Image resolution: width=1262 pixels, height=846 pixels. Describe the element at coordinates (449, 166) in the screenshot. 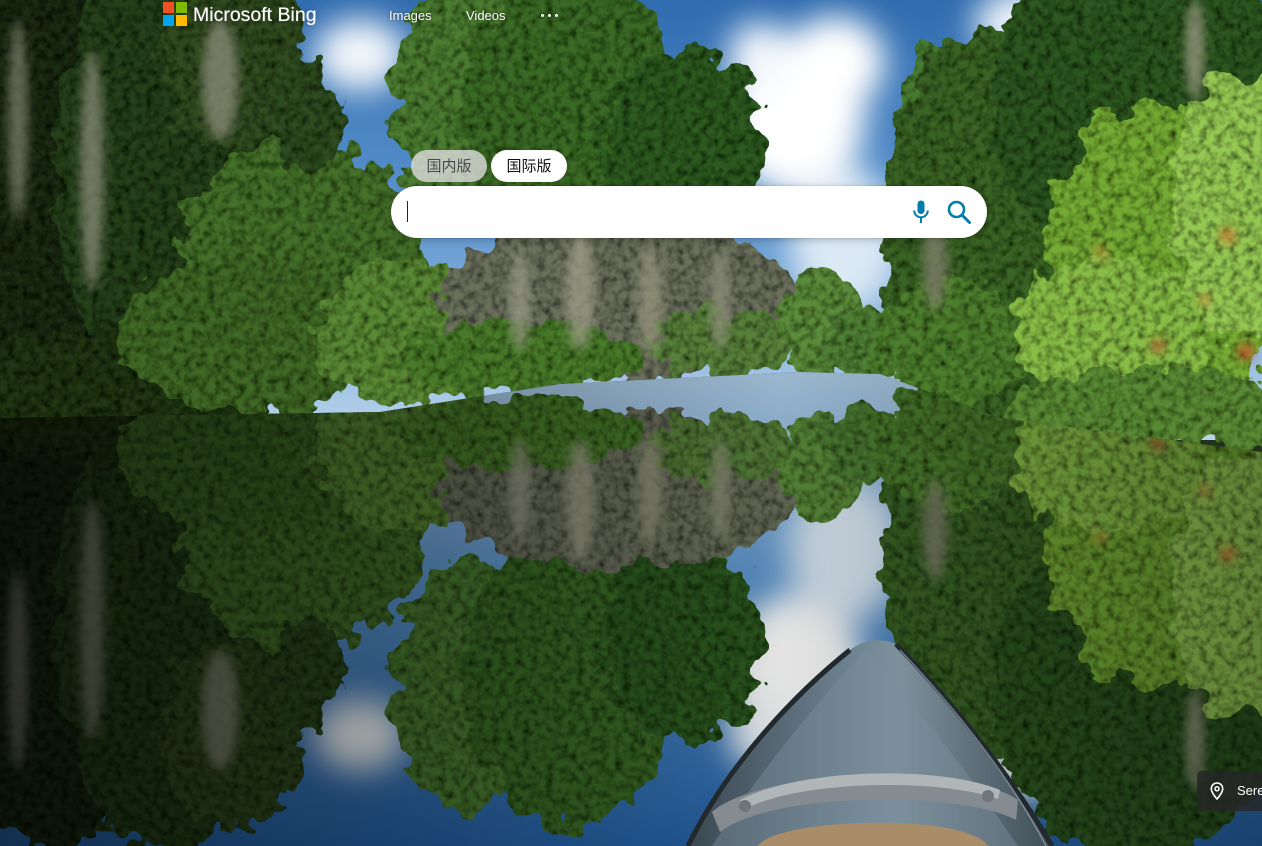

I see `tab-china-edition: 国内版` at that location.